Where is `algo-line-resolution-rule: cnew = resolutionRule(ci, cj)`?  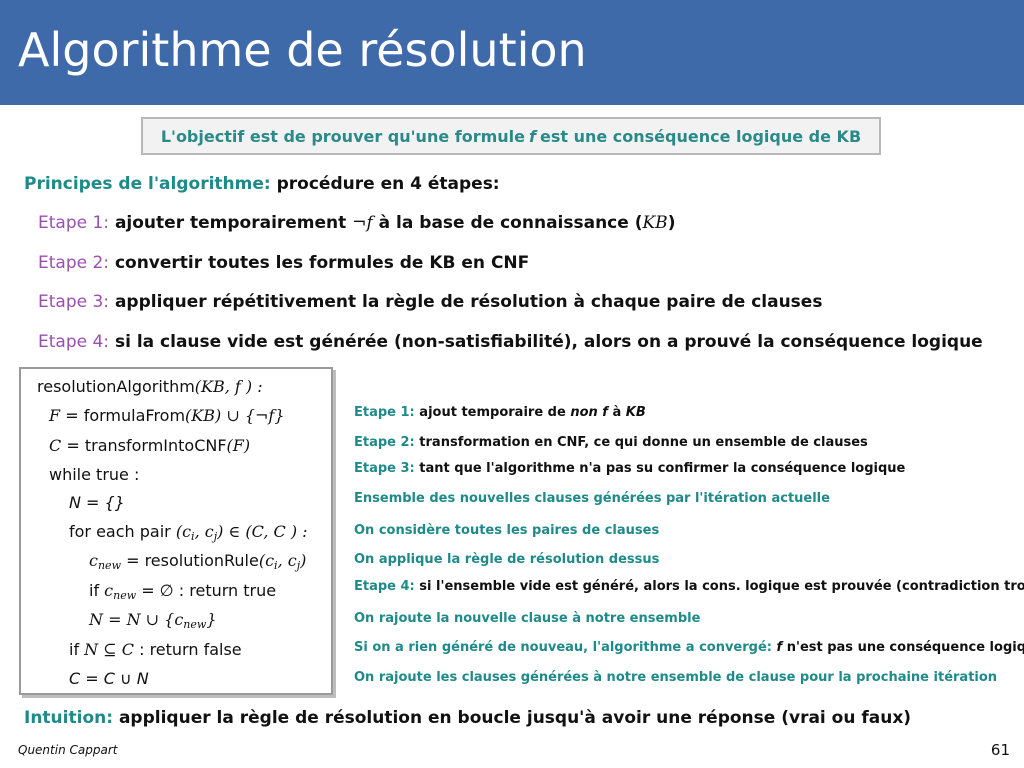
algo-line-resolution-rule: cnew = resolutionRule(ci, cj) is located at coordinates (197, 561).